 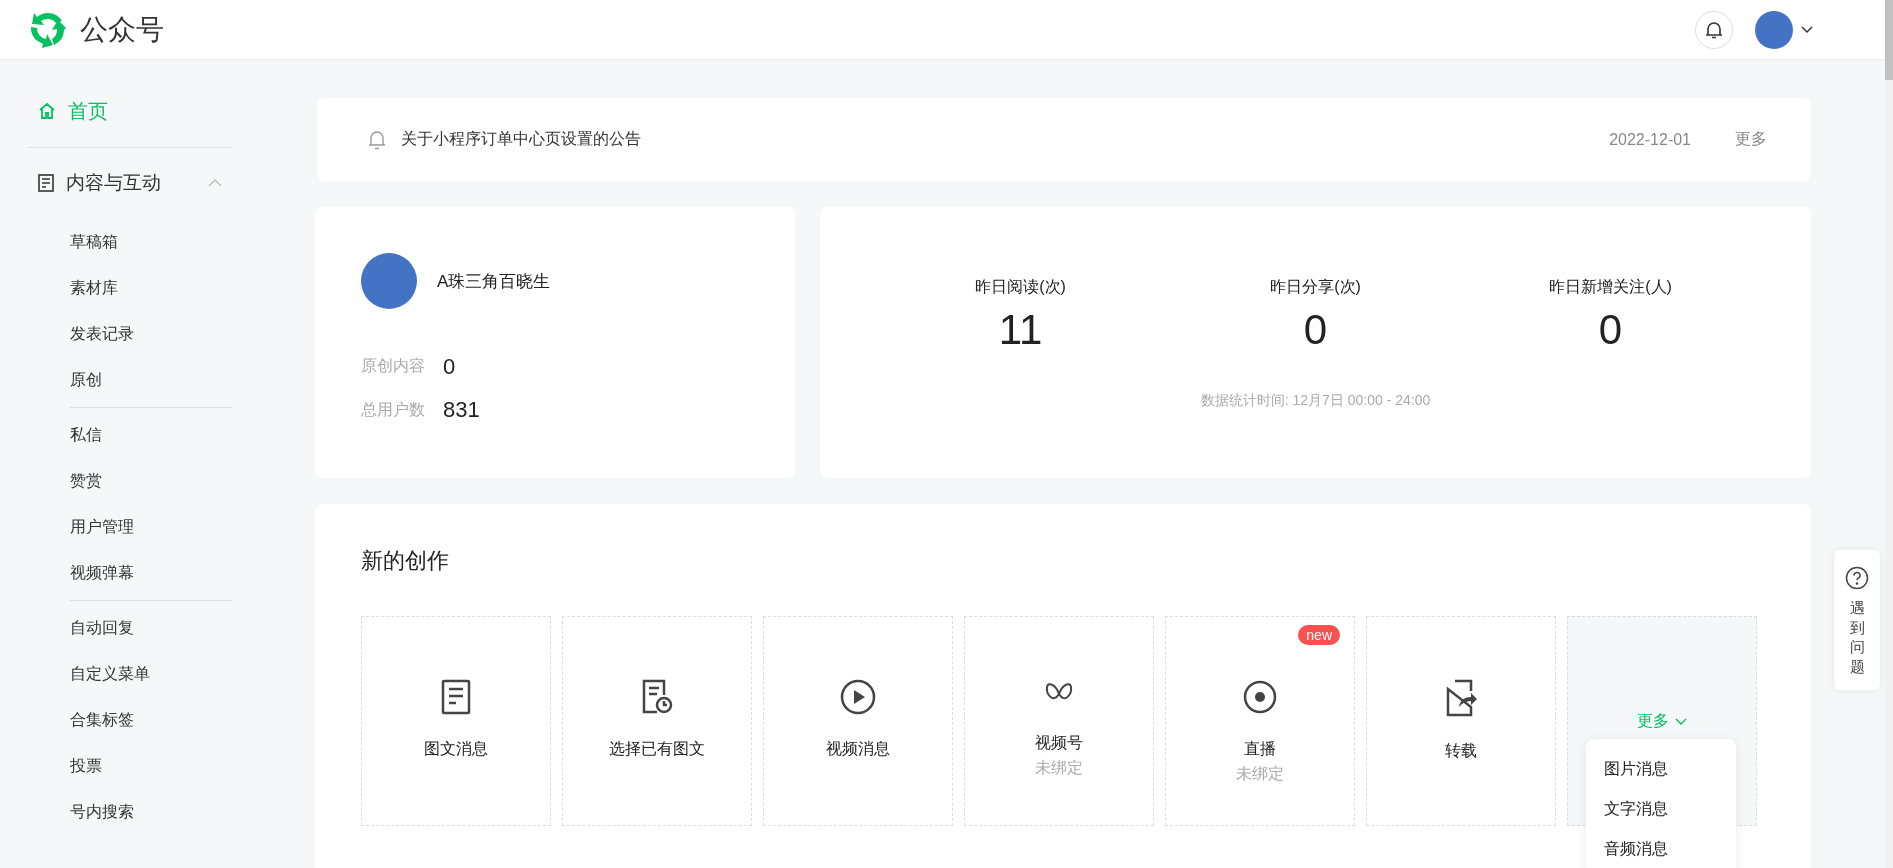 I want to click on share-document-icon, so click(x=1461, y=698).